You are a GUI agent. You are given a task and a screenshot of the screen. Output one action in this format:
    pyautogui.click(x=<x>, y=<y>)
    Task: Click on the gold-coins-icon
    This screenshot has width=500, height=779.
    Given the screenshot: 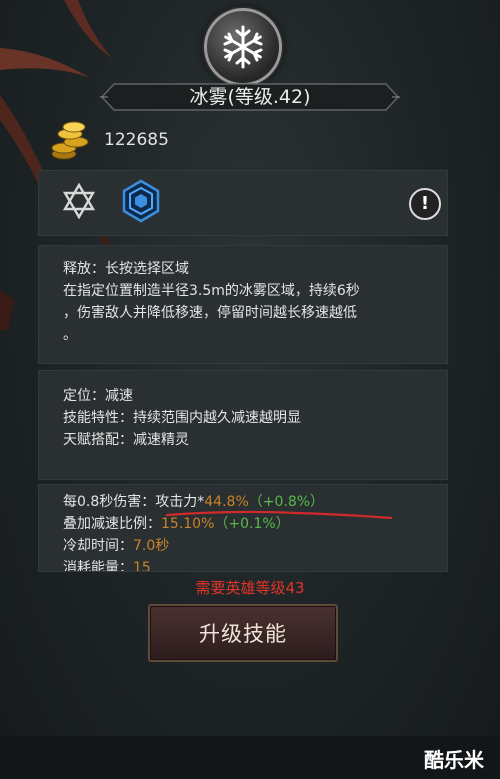 What is the action you would take?
    pyautogui.click(x=70, y=140)
    